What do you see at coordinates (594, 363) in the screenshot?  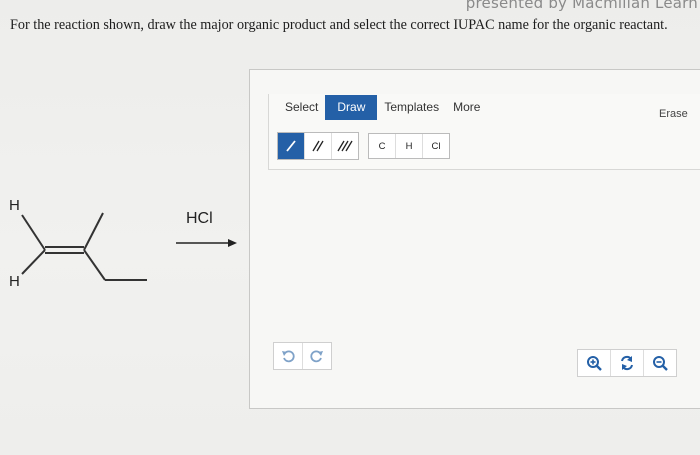 I see `zoom-in-icon` at bounding box center [594, 363].